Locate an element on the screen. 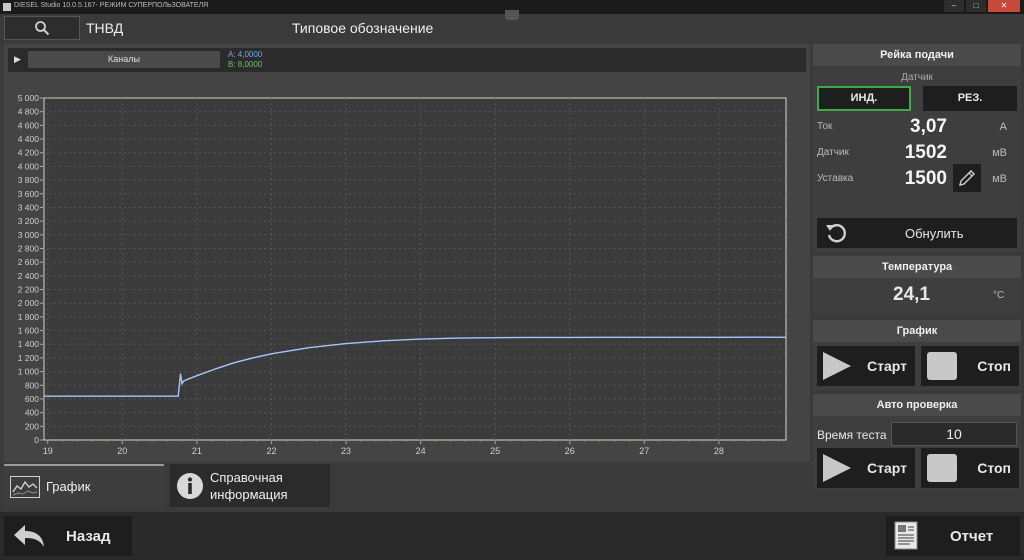 The width and height of the screenshot is (1024, 560). y-tick-label: 3 800 is located at coordinates (29, 180).